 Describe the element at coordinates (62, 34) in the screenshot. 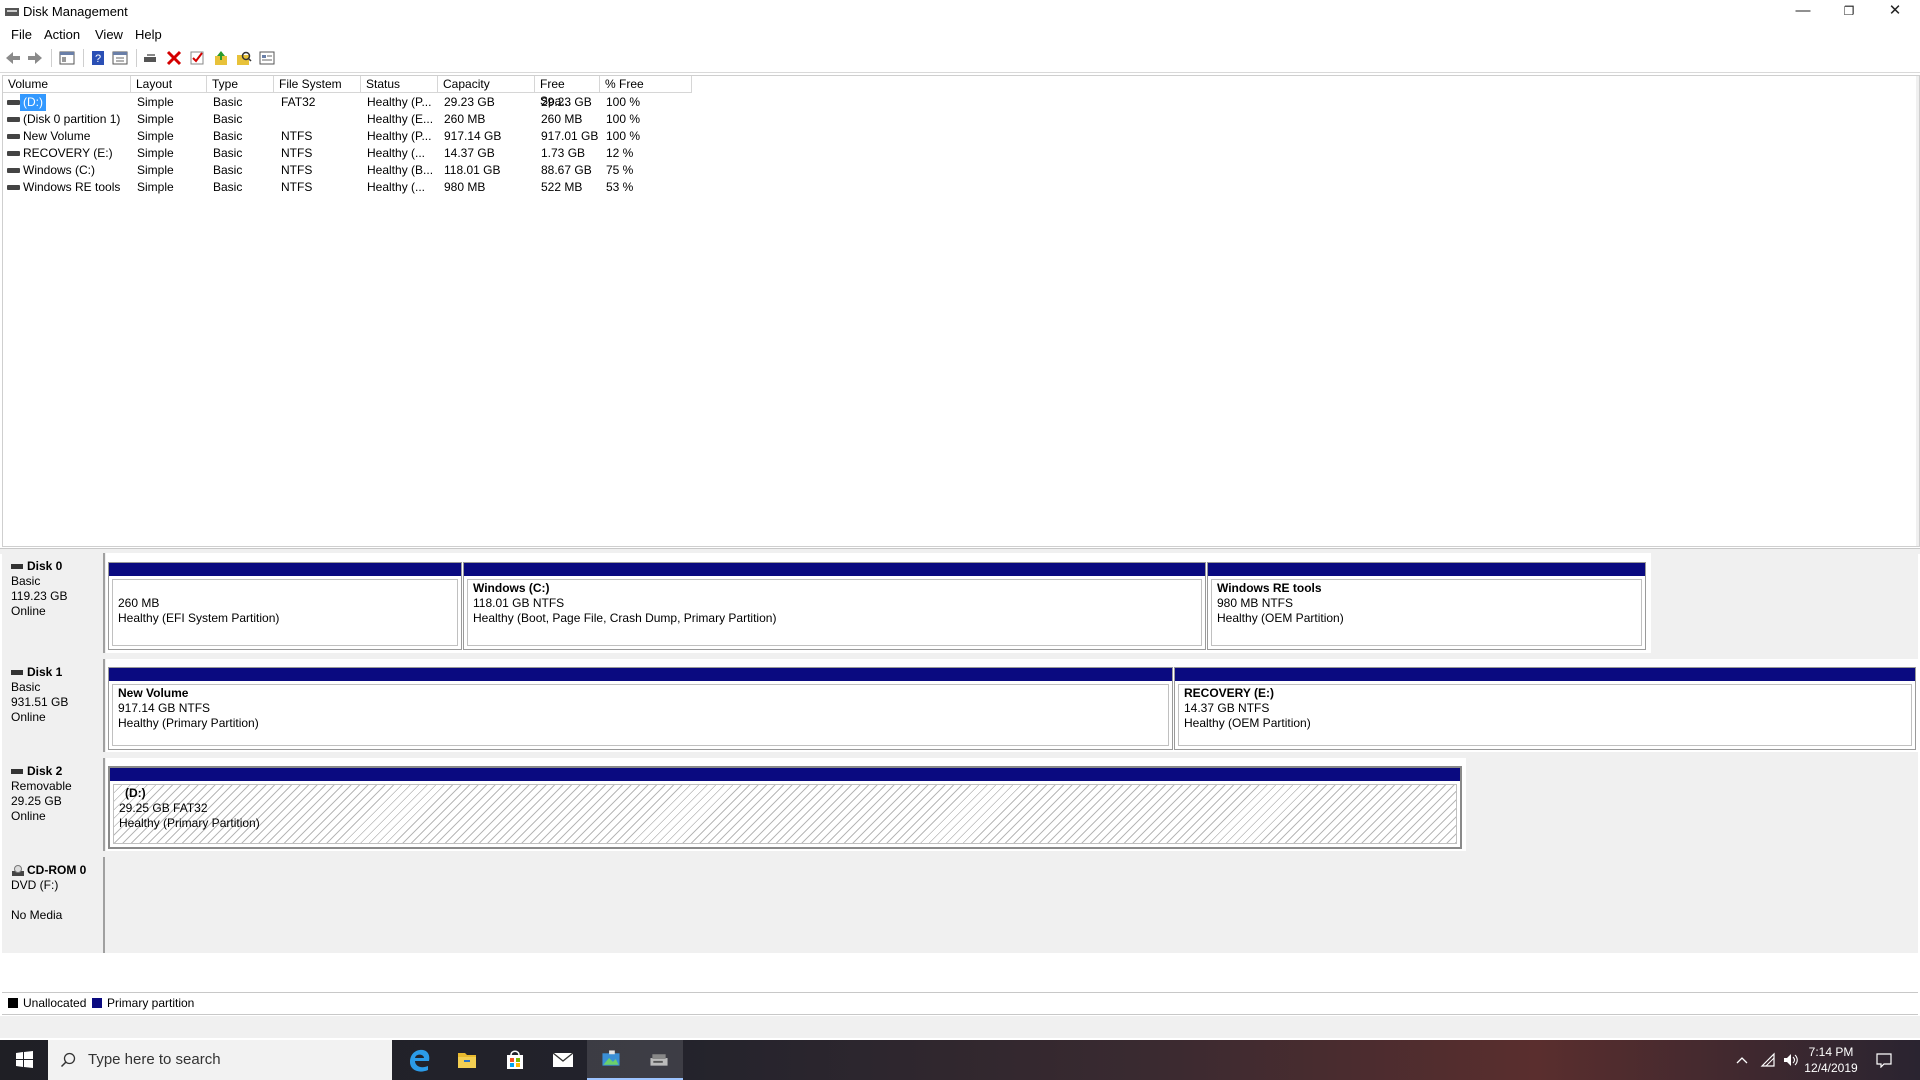

I see `menu-action: Action` at that location.